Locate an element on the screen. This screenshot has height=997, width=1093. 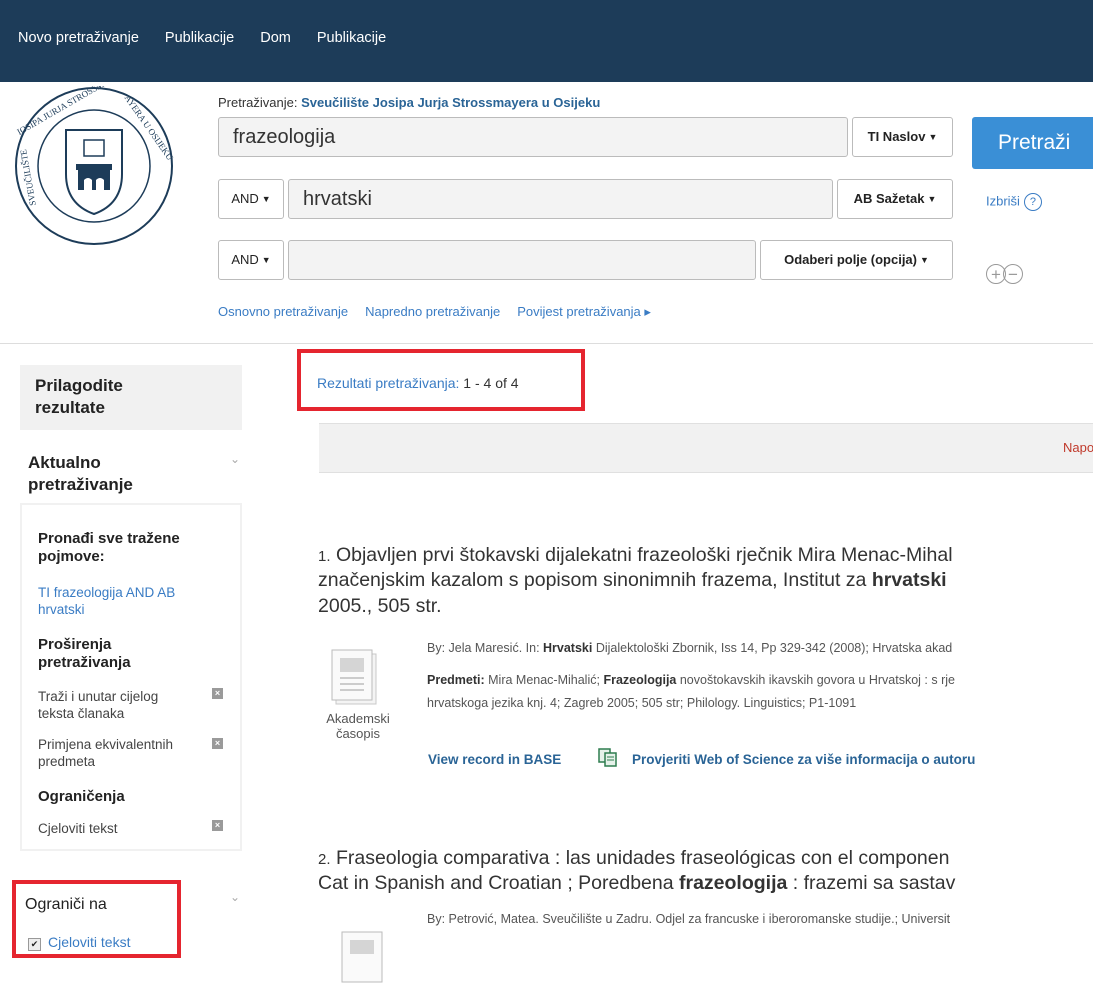
field-select-1-label: TI Naslov is located at coordinates (896, 136).